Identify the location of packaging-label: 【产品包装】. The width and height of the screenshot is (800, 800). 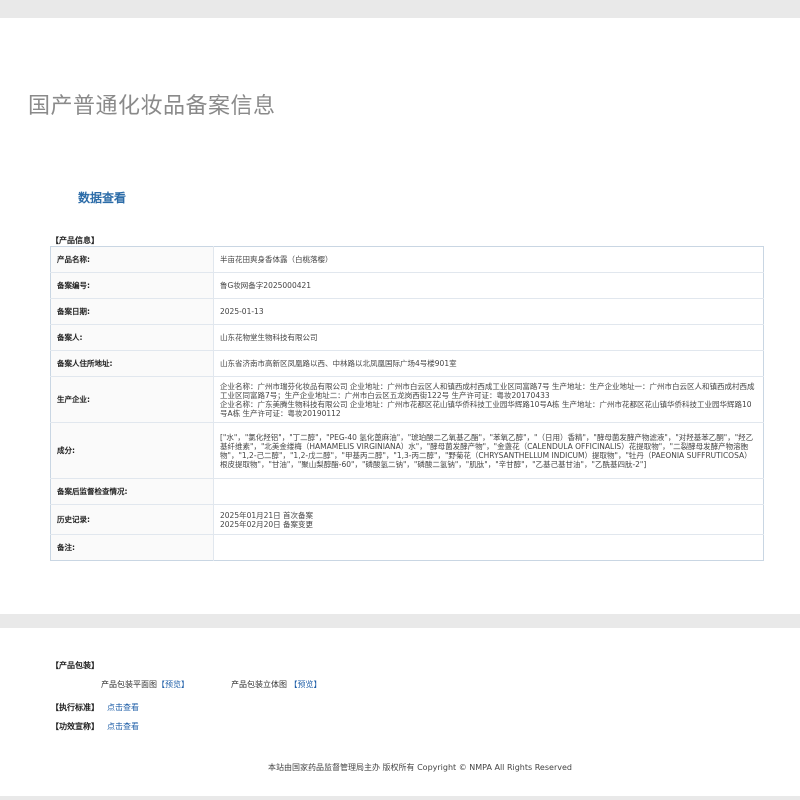
(75, 665).